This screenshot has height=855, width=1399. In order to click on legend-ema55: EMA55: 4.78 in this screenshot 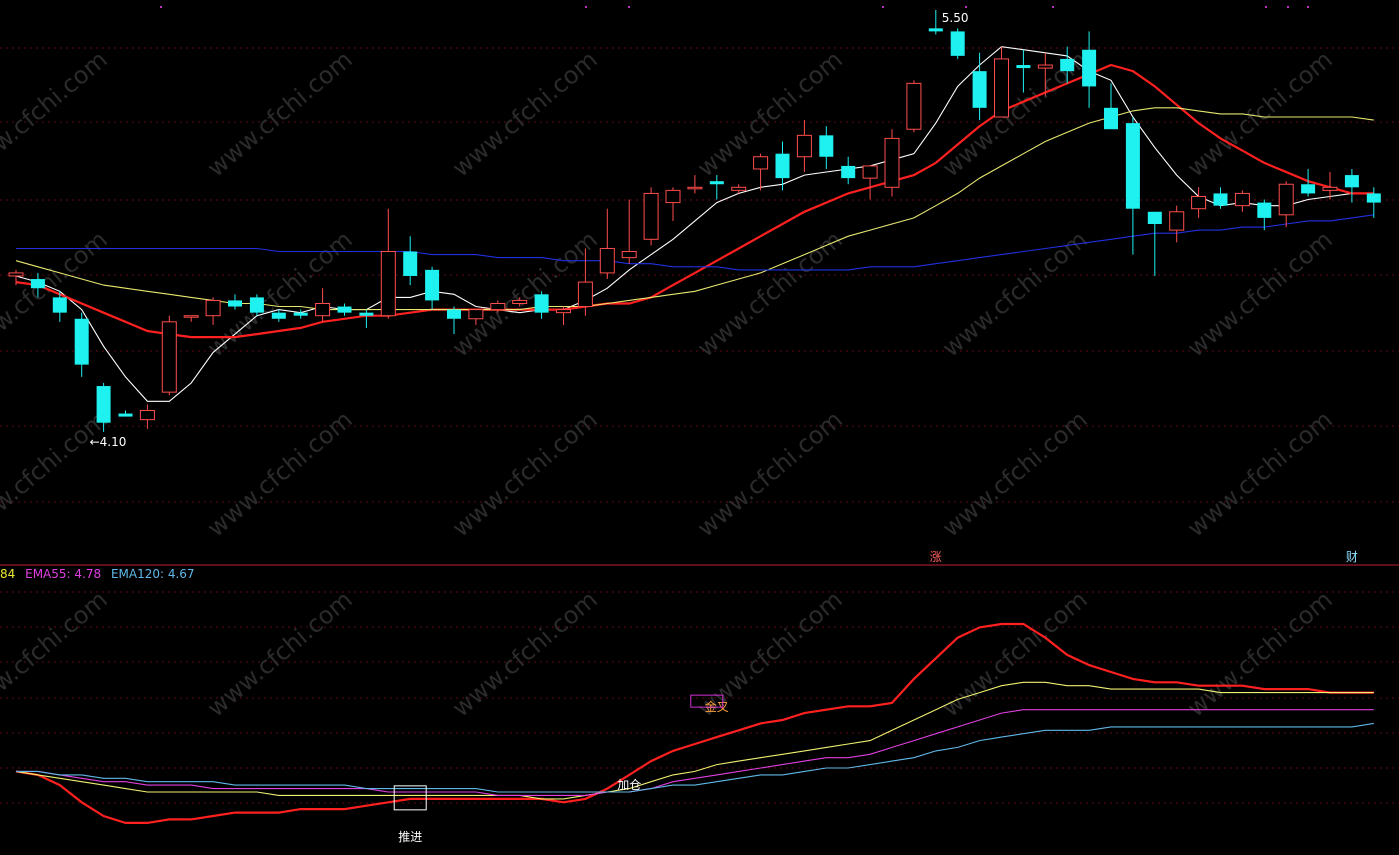, I will do `click(63, 574)`.